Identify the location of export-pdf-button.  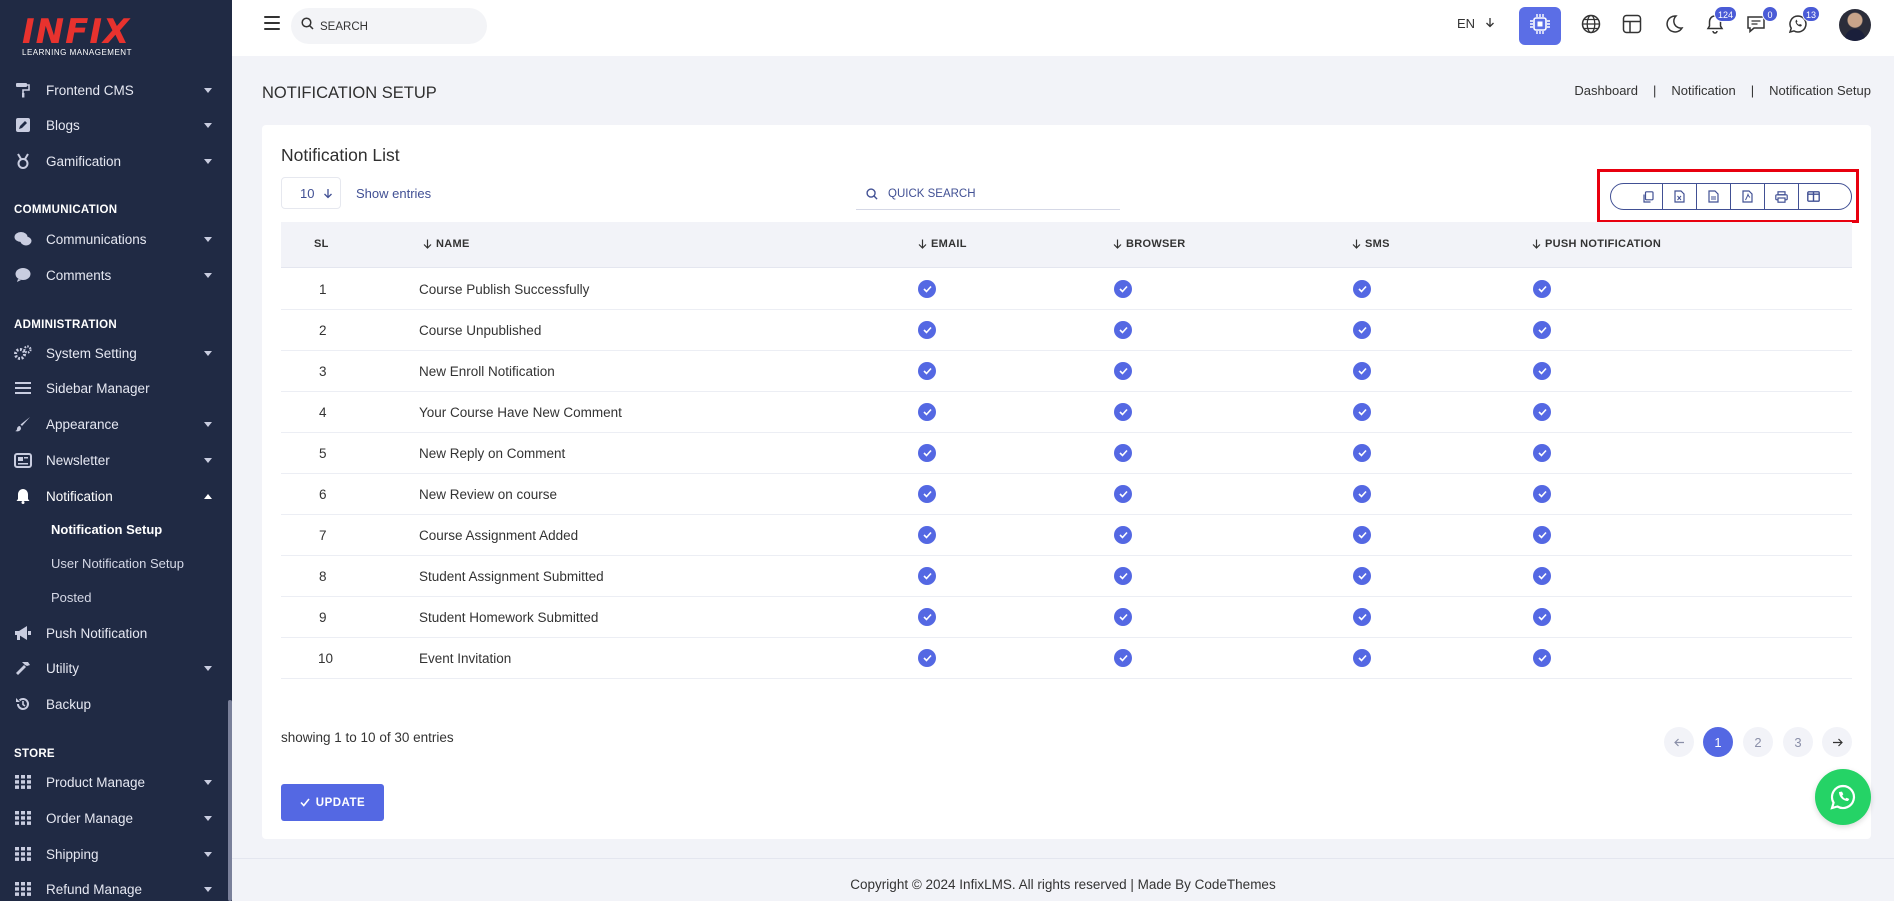
(1748, 196).